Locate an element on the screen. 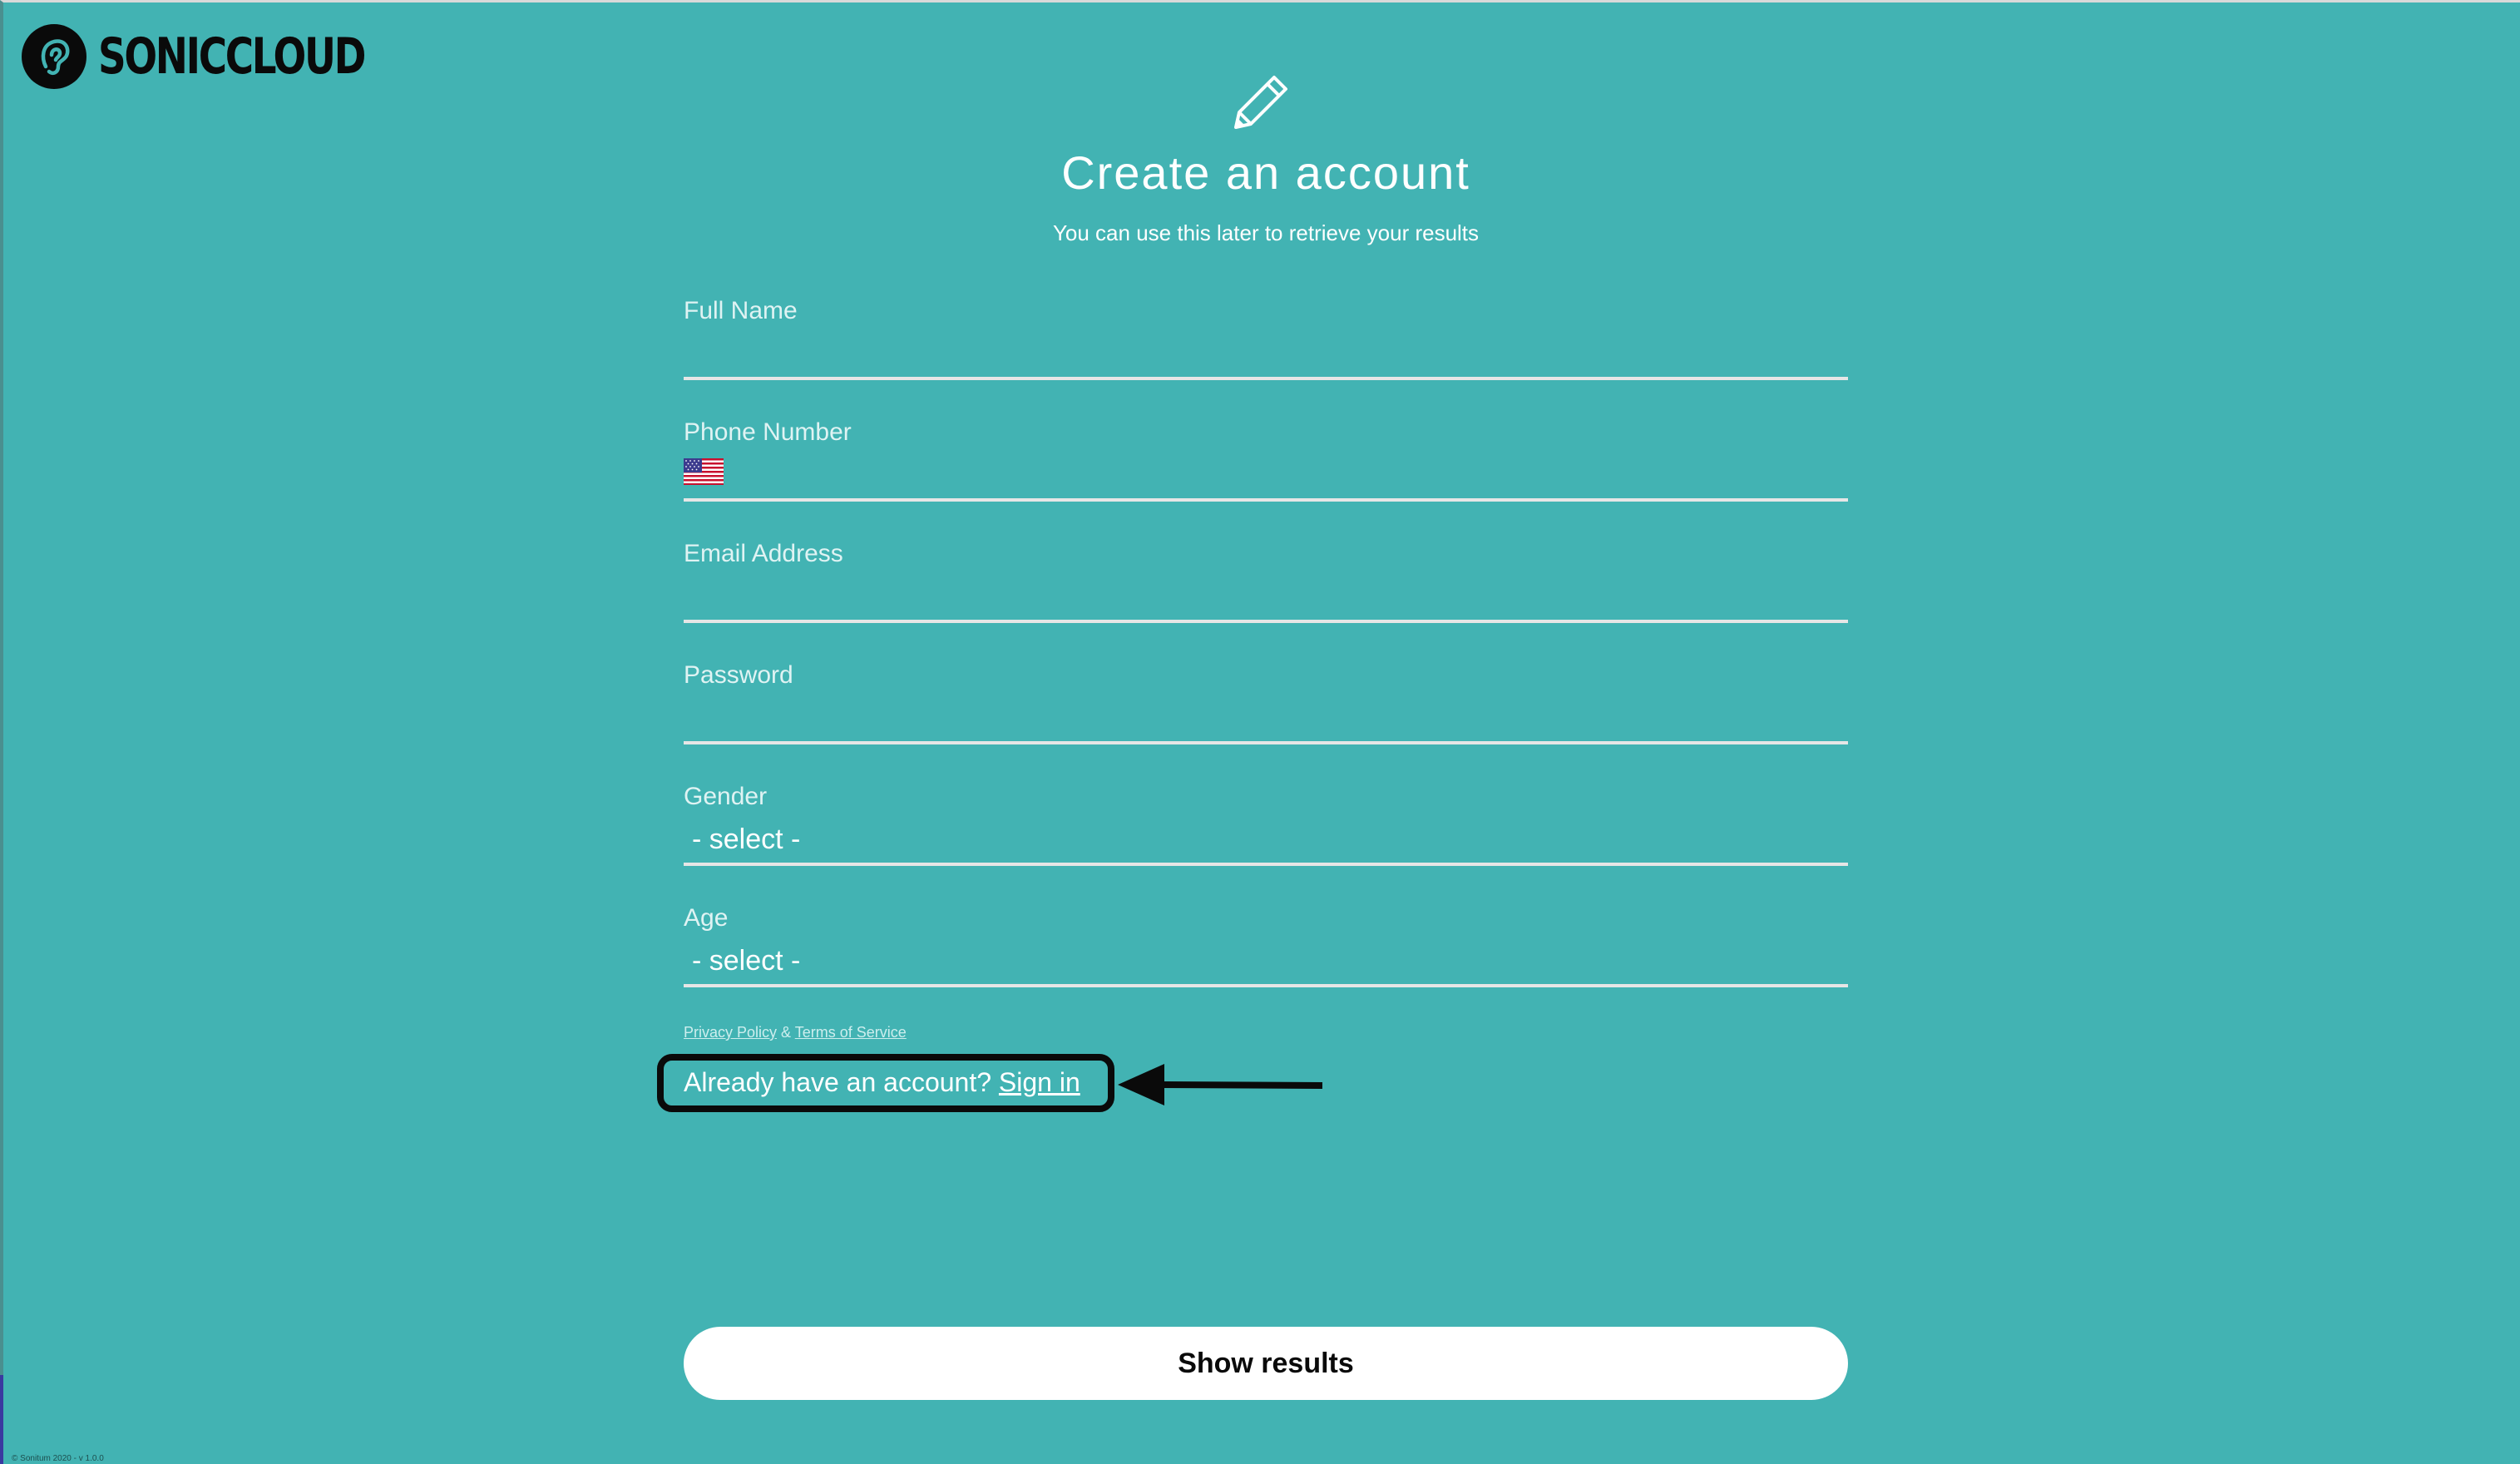 The image size is (2520, 1464). password-field: Password is located at coordinates (1266, 702).